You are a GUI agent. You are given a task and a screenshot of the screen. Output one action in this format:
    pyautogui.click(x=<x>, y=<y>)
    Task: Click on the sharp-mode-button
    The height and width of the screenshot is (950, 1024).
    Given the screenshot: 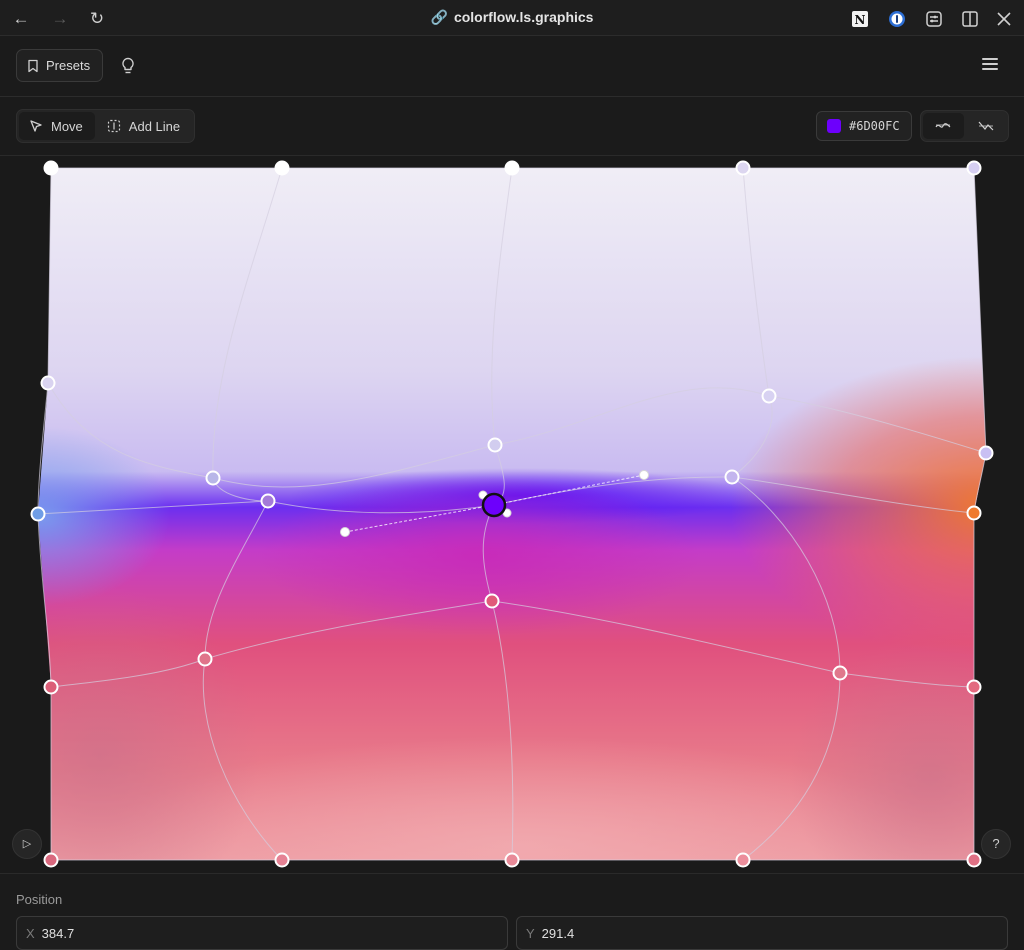 What is the action you would take?
    pyautogui.click(x=986, y=126)
    